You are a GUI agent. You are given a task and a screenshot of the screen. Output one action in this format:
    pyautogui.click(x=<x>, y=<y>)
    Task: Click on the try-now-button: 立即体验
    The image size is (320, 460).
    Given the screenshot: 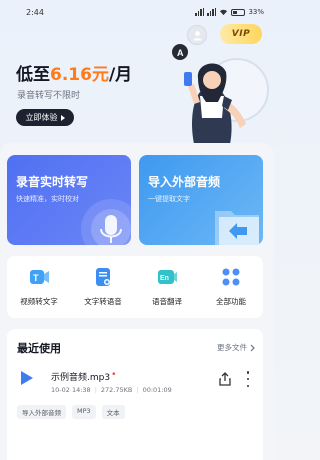 What is the action you would take?
    pyautogui.click(x=45, y=117)
    